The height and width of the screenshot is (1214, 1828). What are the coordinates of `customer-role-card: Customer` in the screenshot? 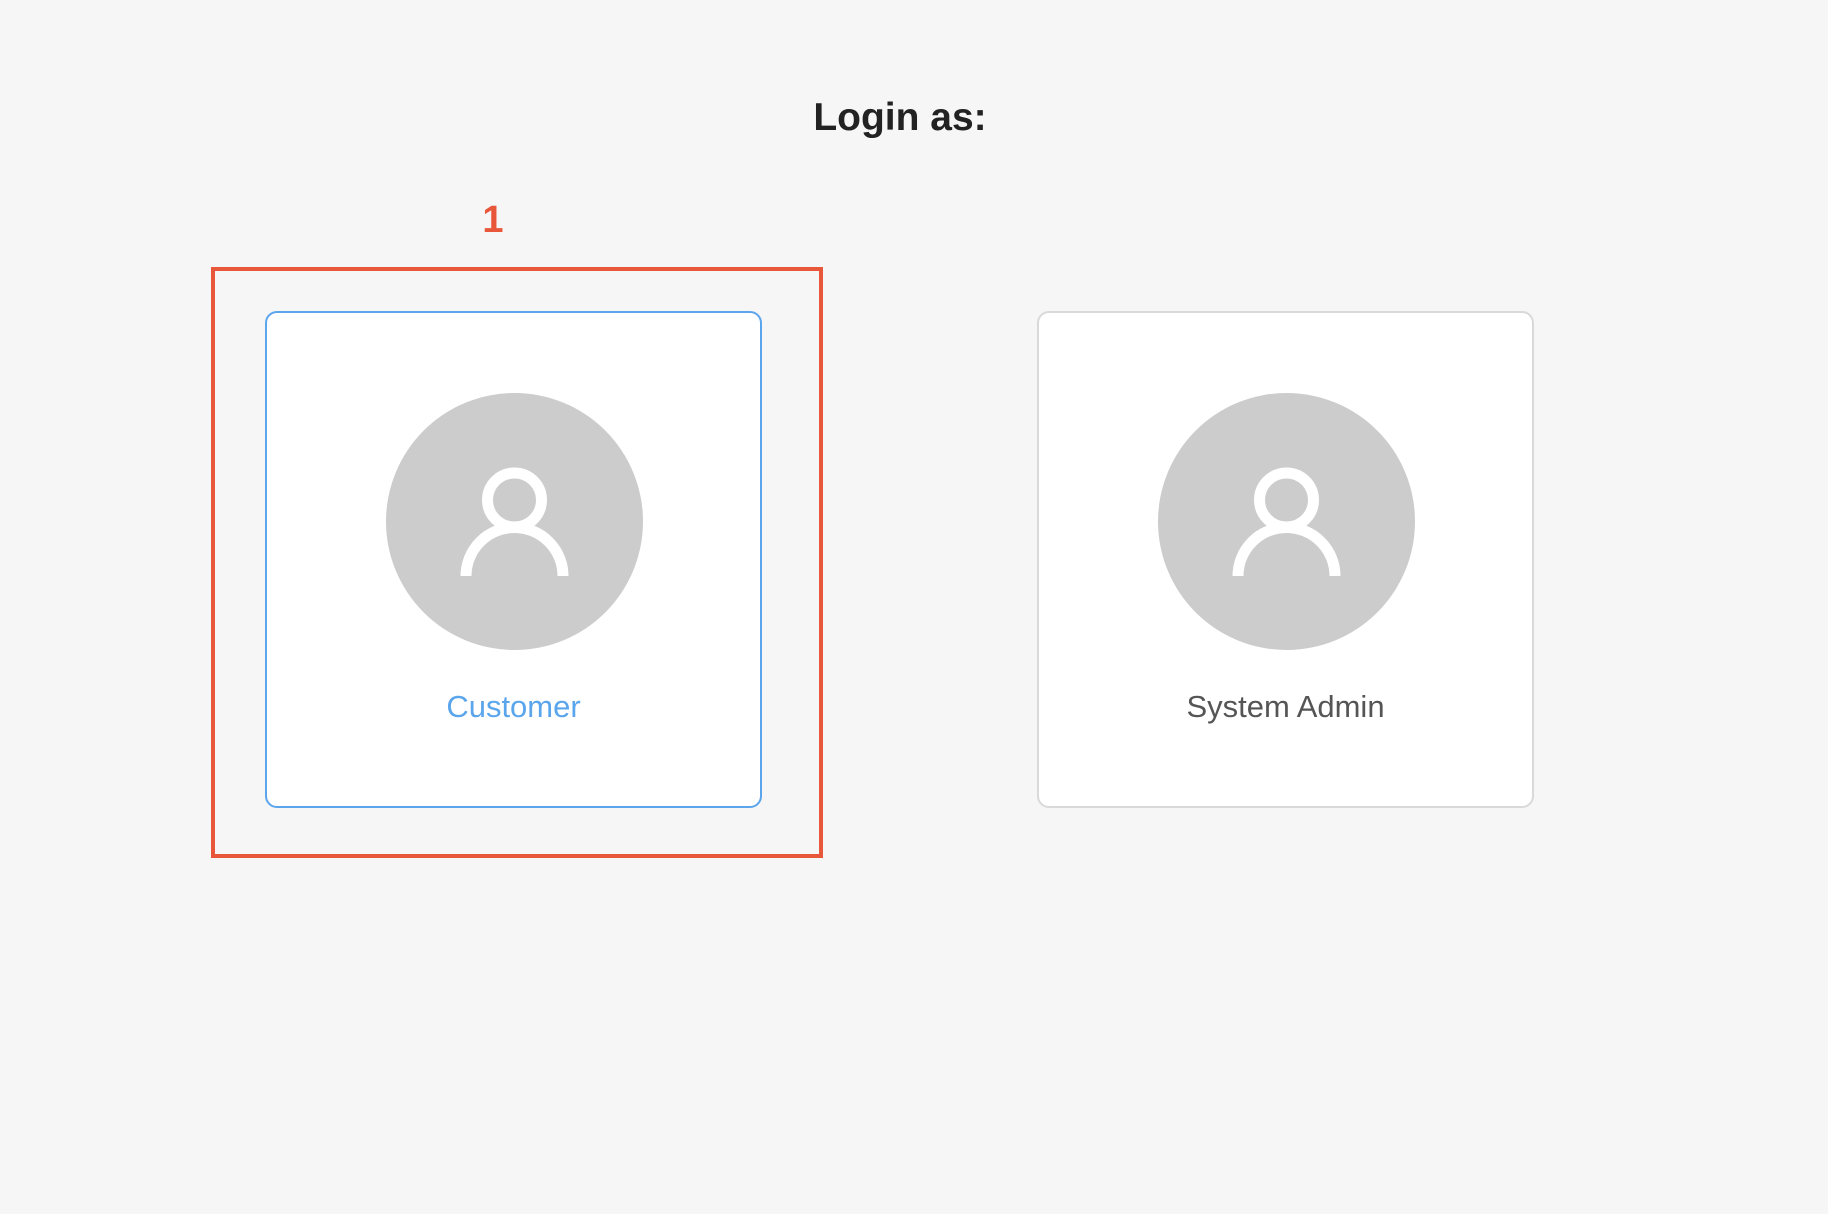 It's located at (513, 559).